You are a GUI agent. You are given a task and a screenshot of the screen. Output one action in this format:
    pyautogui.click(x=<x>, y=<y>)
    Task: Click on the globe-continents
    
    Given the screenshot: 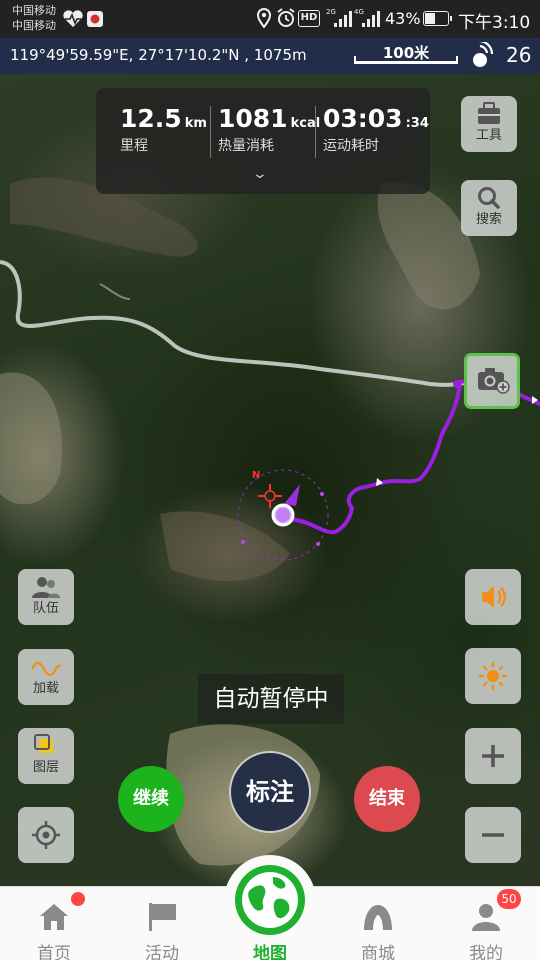 What is the action you would take?
    pyautogui.click(x=270, y=900)
    